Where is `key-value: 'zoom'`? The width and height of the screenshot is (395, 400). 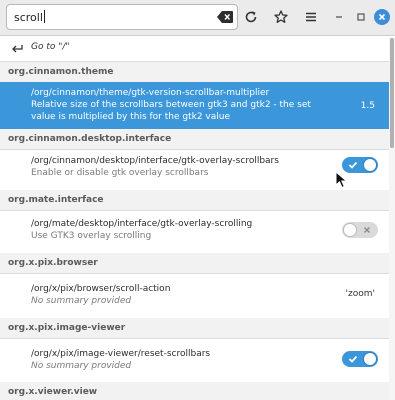
key-value: 'zoom' is located at coordinates (360, 294).